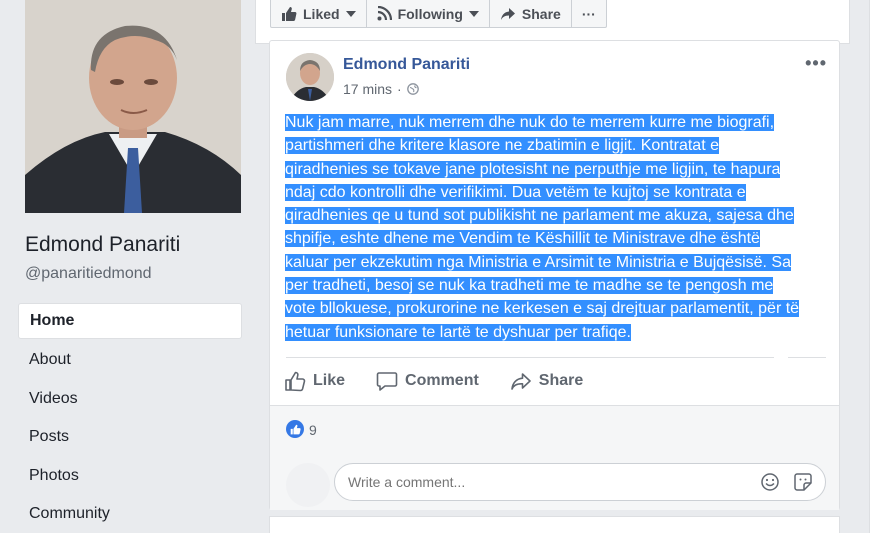 The height and width of the screenshot is (533, 884). I want to click on right-column-edge, so click(876, 266).